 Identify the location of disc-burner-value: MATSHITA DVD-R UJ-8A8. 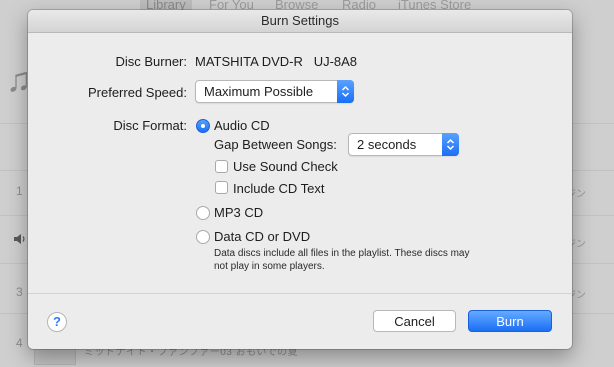
(276, 61).